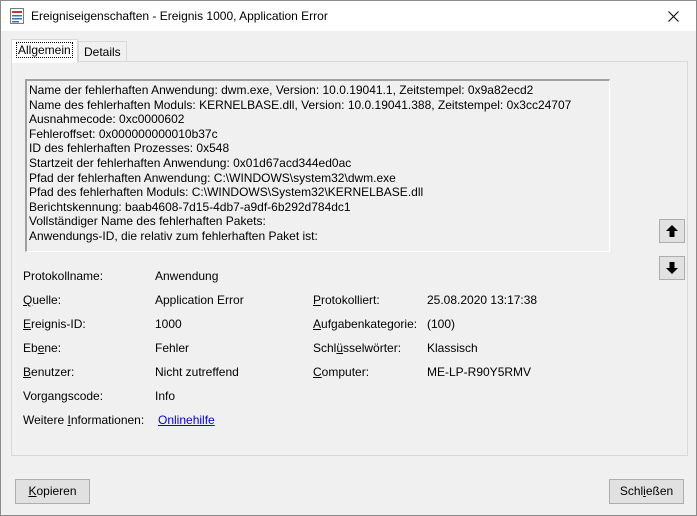  I want to click on task-category-label-rest: ufgabenkategorie:, so click(369, 324).